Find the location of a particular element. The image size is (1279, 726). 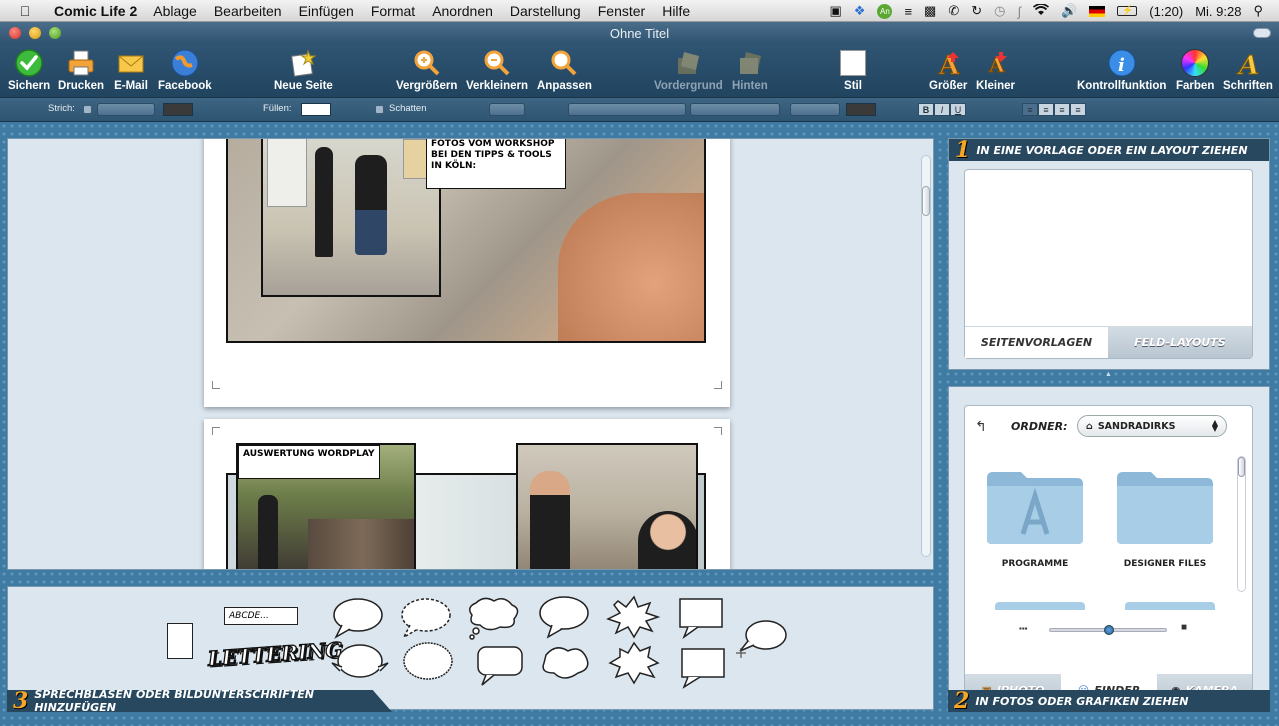

window-close-button is located at coordinates (15, 33).